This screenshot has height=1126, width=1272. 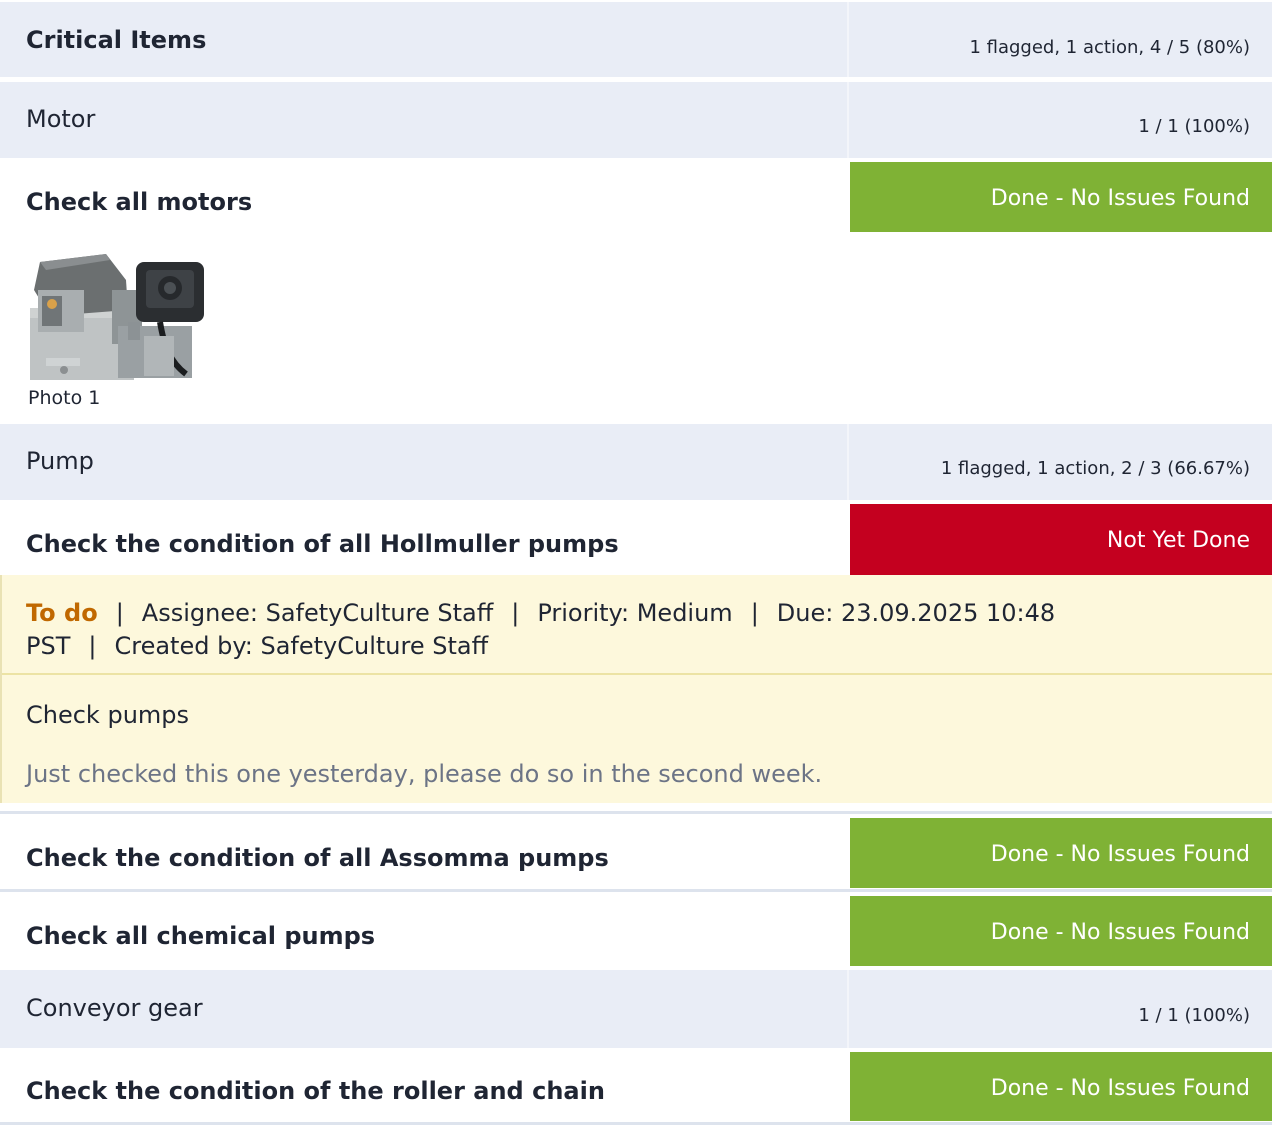 I want to click on question-text: Check all chemical pumps, so click(x=201, y=936).